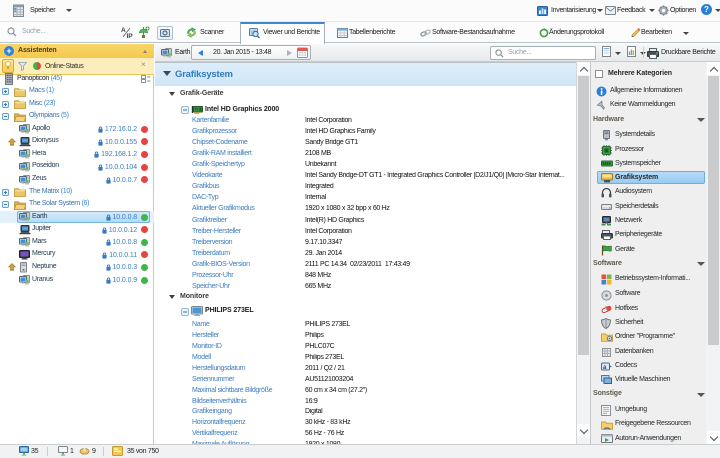 The image size is (720, 458). Describe the element at coordinates (130, 36) in the screenshot. I see `svg-text: IP` at that location.